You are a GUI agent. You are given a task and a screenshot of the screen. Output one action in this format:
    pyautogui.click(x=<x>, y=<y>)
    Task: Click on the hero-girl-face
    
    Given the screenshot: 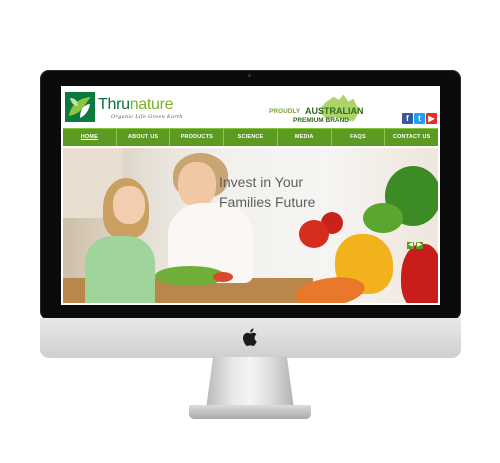 What is the action you would take?
    pyautogui.click(x=129, y=205)
    